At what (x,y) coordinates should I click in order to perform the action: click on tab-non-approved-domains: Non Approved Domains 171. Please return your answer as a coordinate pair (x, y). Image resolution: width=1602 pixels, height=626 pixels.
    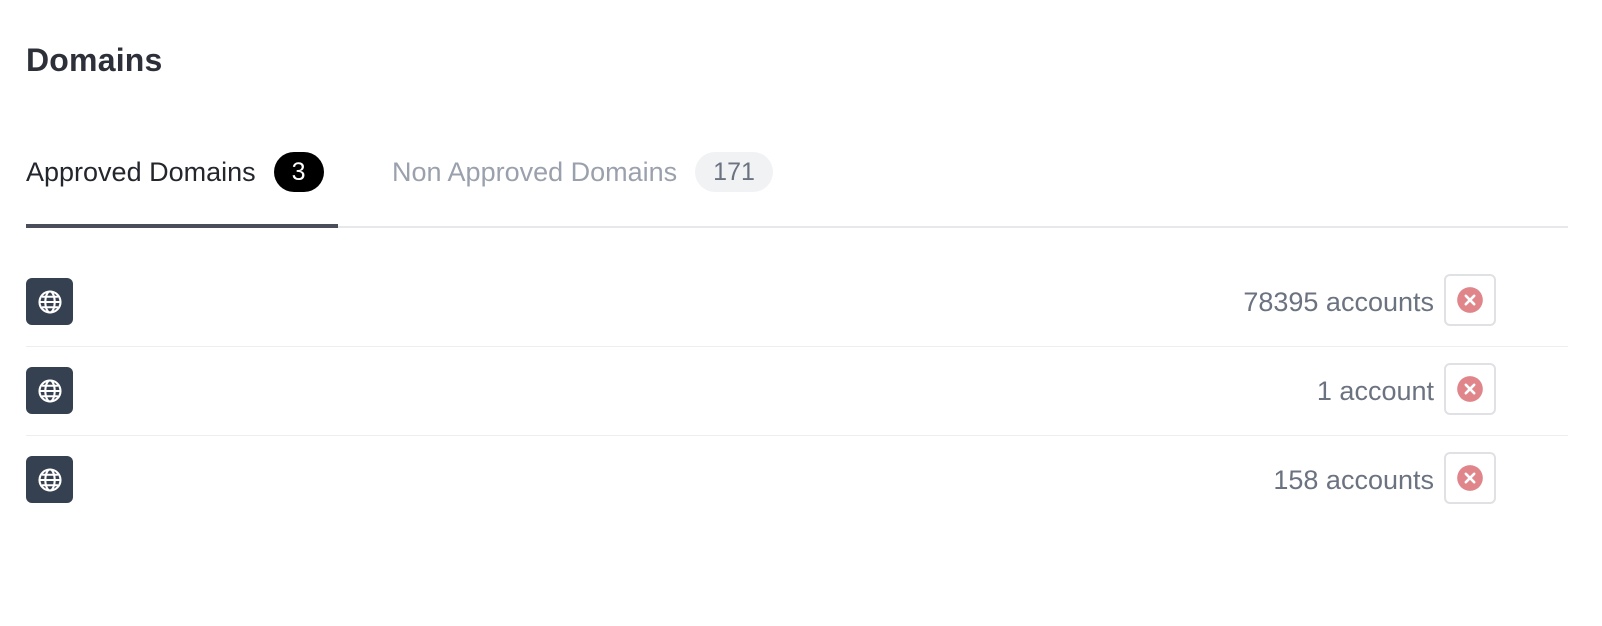
    Looking at the image, I should click on (585, 188).